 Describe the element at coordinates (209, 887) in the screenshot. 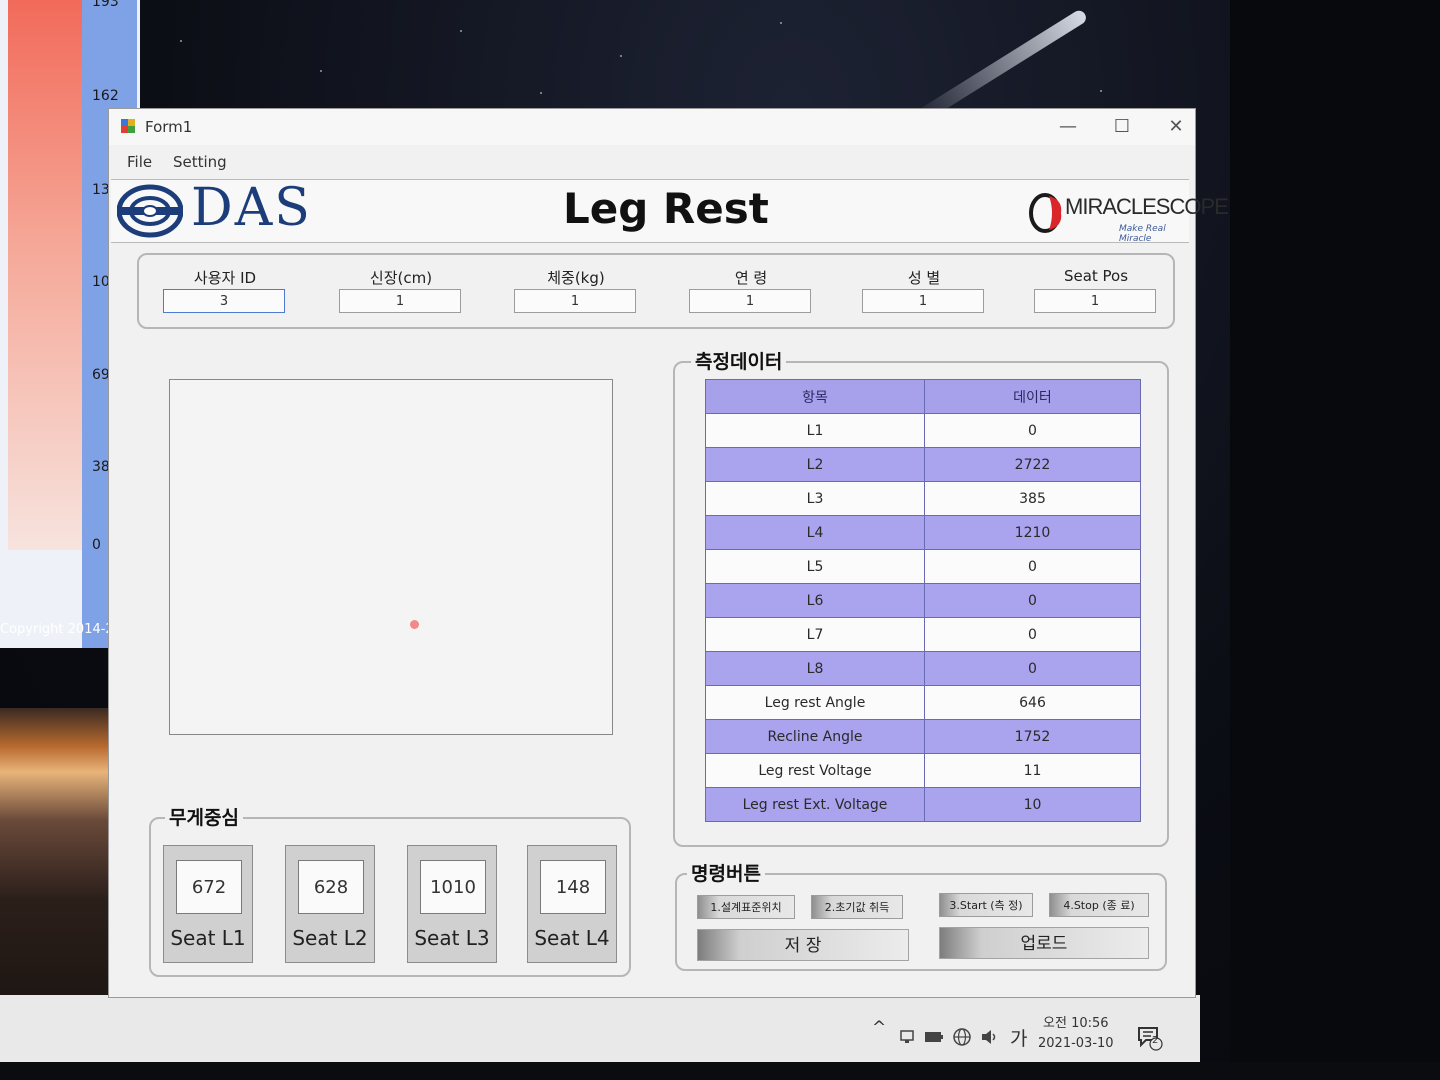

I see `seat-l1-value: 672` at that location.